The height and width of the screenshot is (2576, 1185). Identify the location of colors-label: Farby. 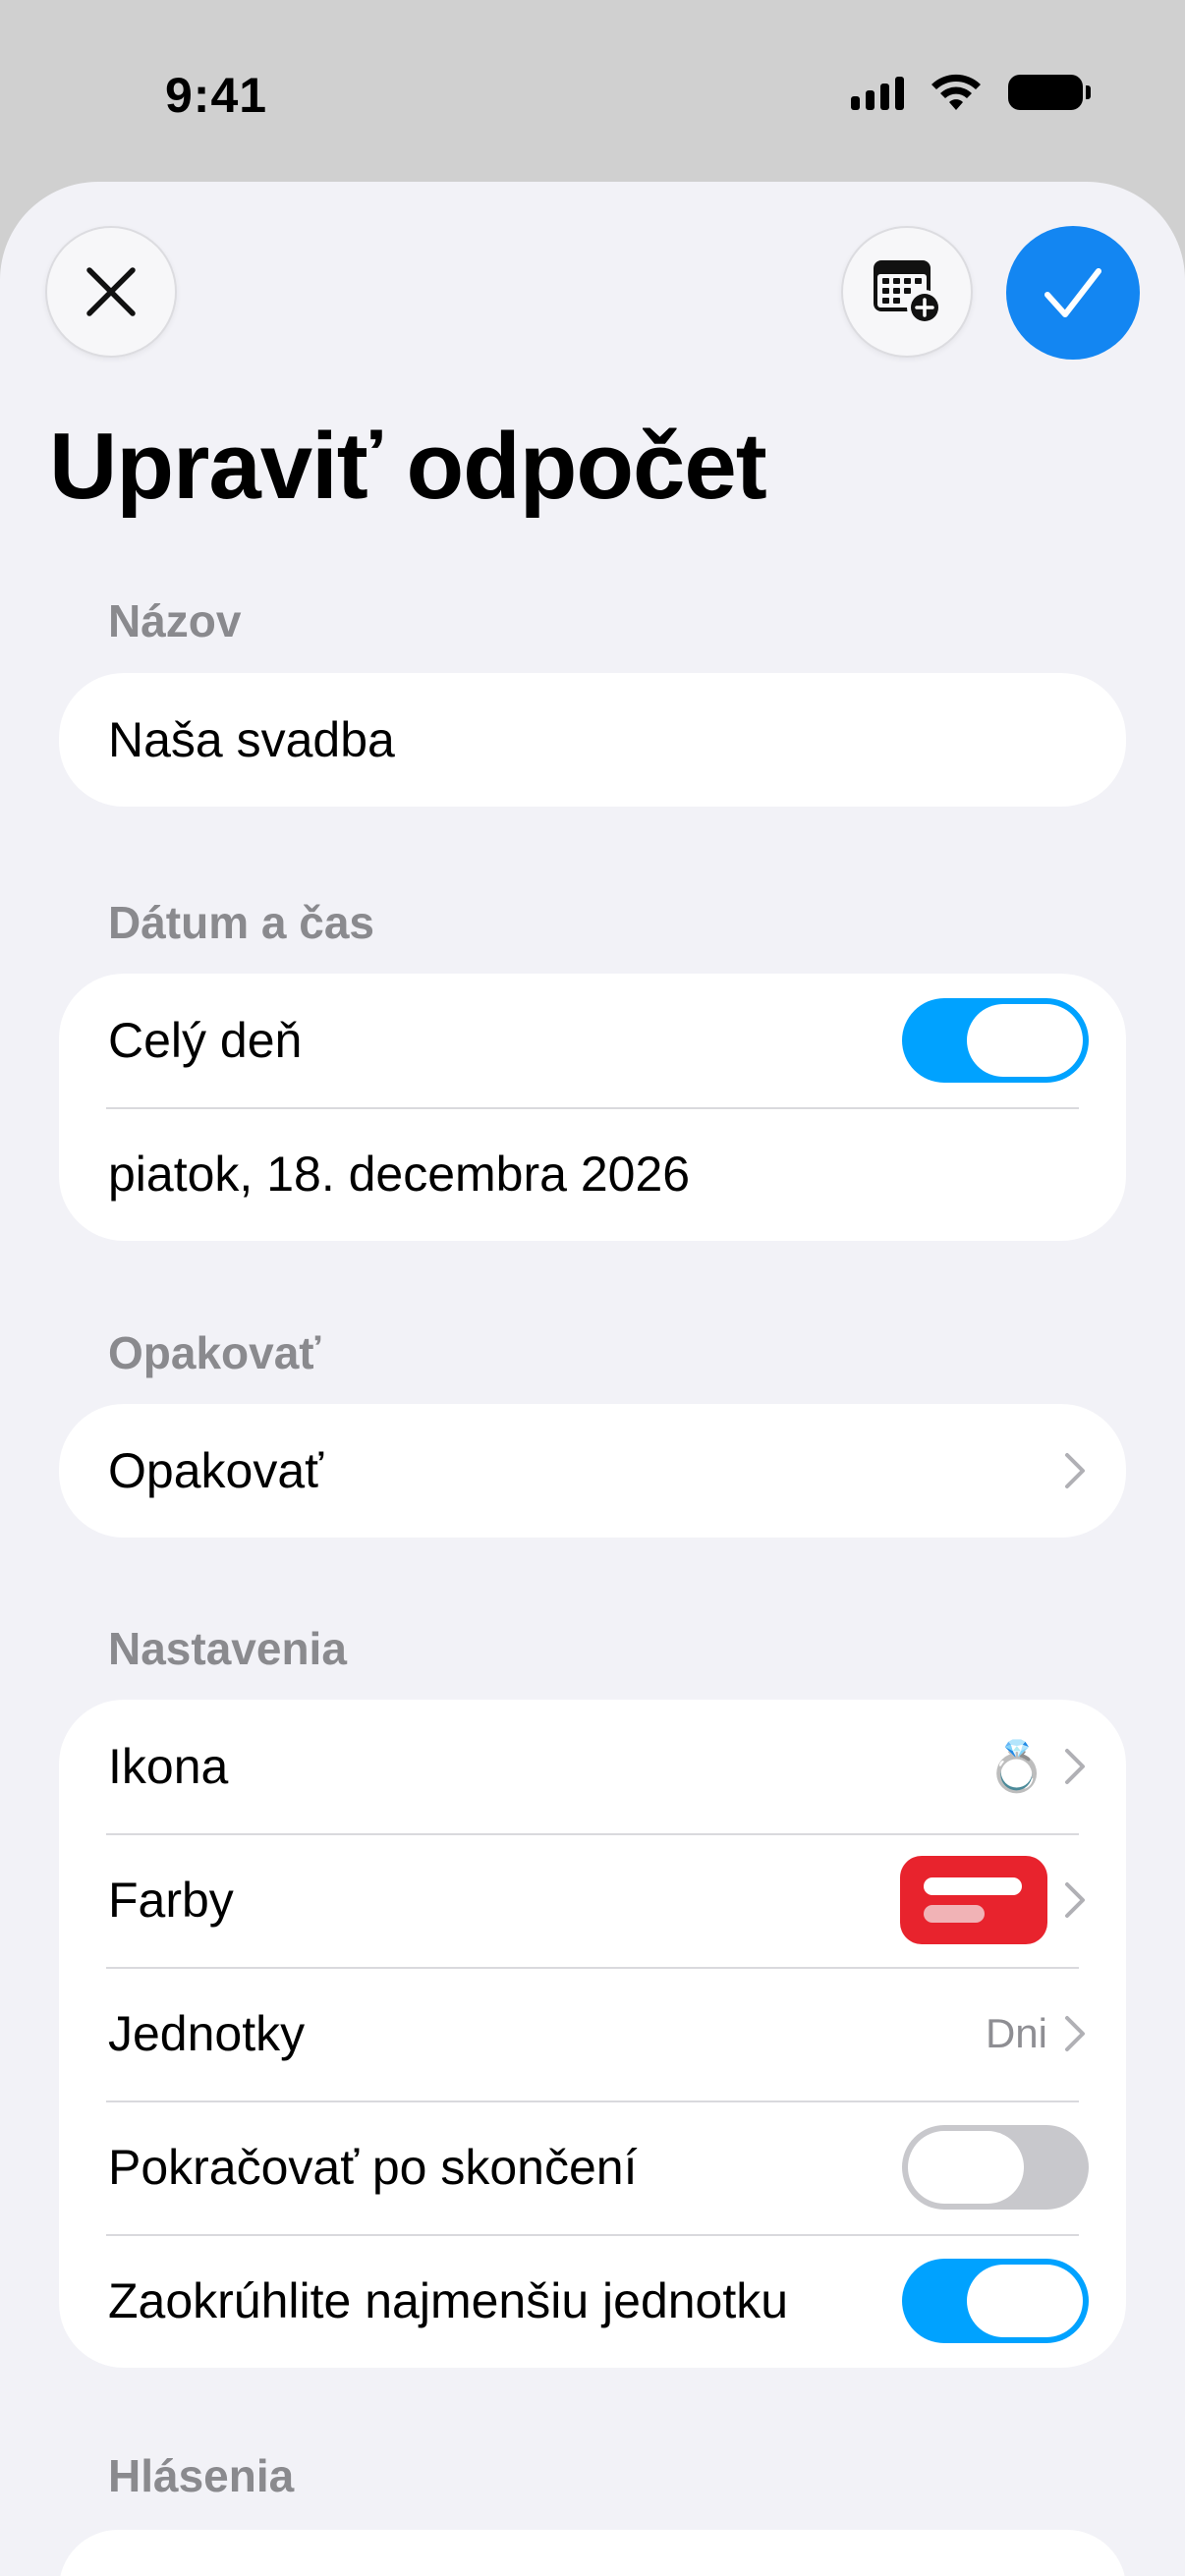
(171, 1900).